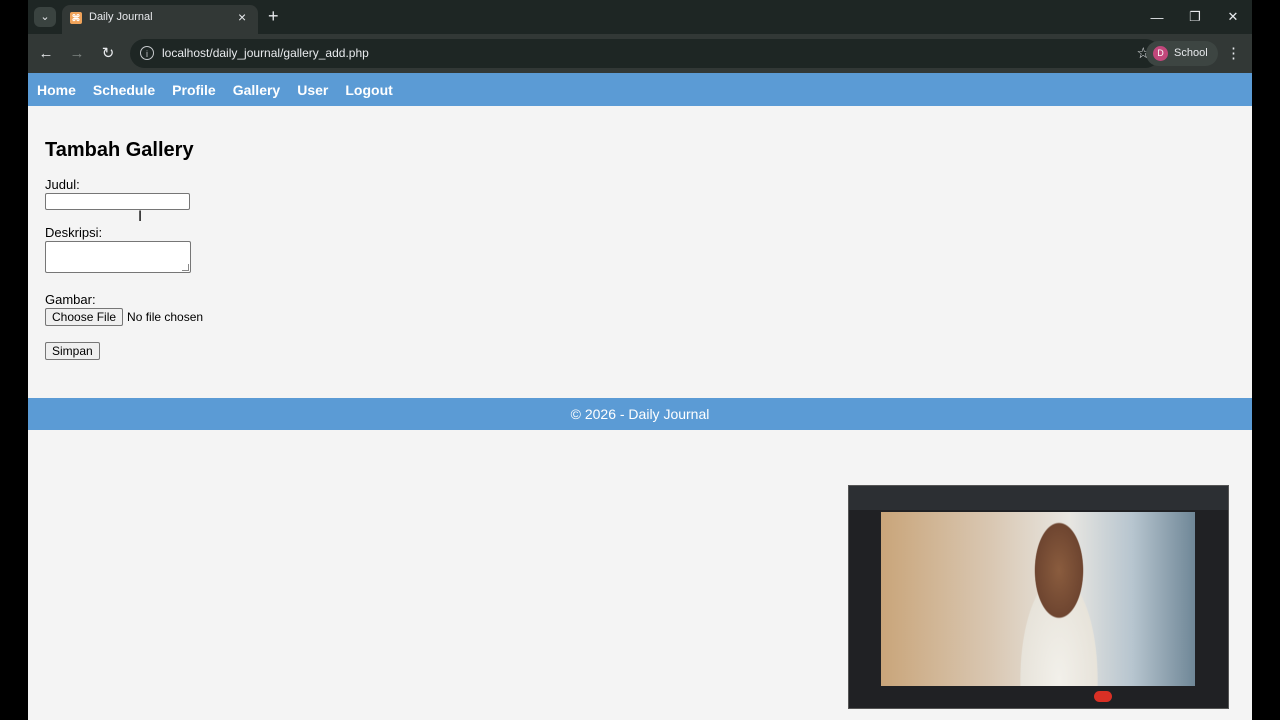 This screenshot has height=720, width=1280. I want to click on webcam-video, so click(1038, 600).